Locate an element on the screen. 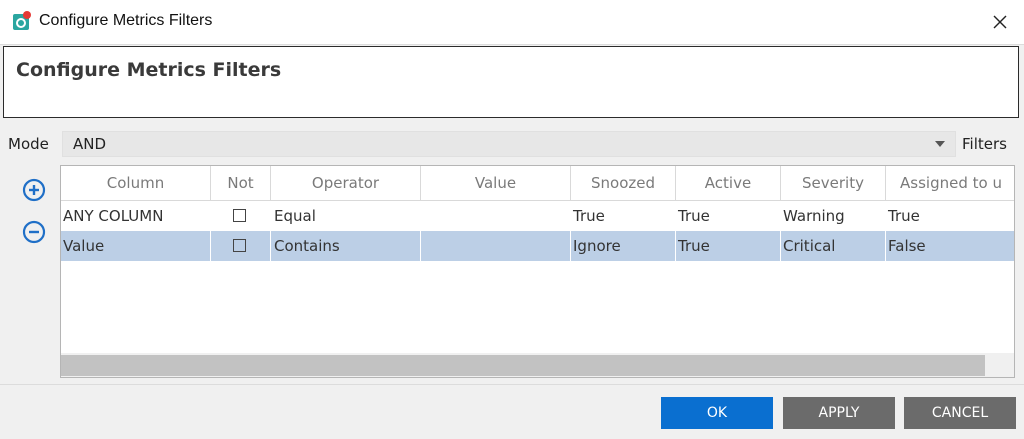 The height and width of the screenshot is (439, 1024). cell-assigned: False is located at coordinates (950, 246).